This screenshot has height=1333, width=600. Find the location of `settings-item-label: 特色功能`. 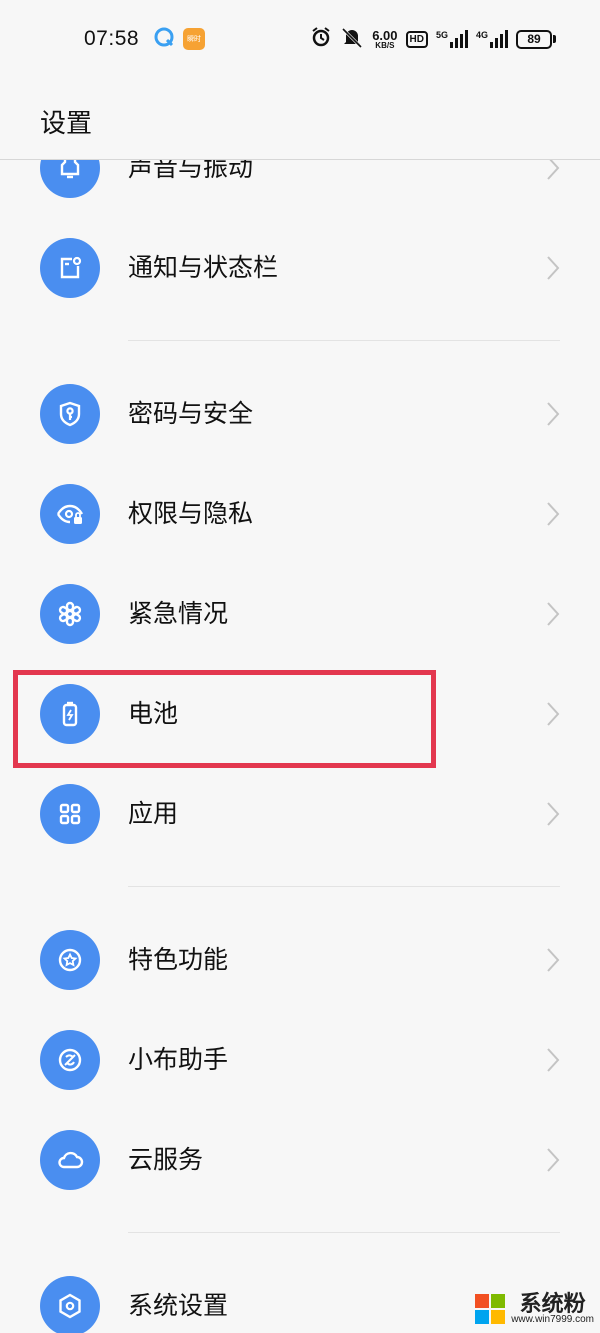

settings-item-label: 特色功能 is located at coordinates (178, 959).